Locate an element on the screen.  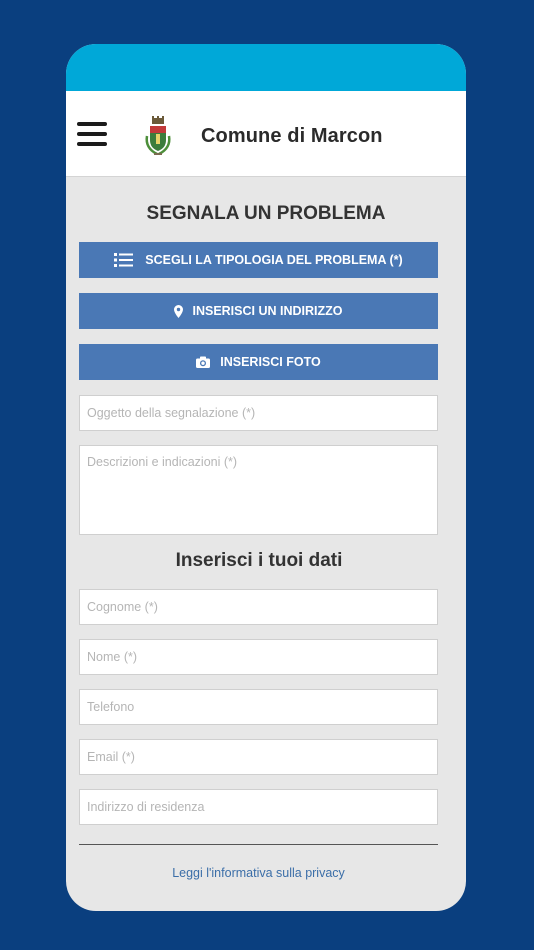
divider is located at coordinates (258, 844).